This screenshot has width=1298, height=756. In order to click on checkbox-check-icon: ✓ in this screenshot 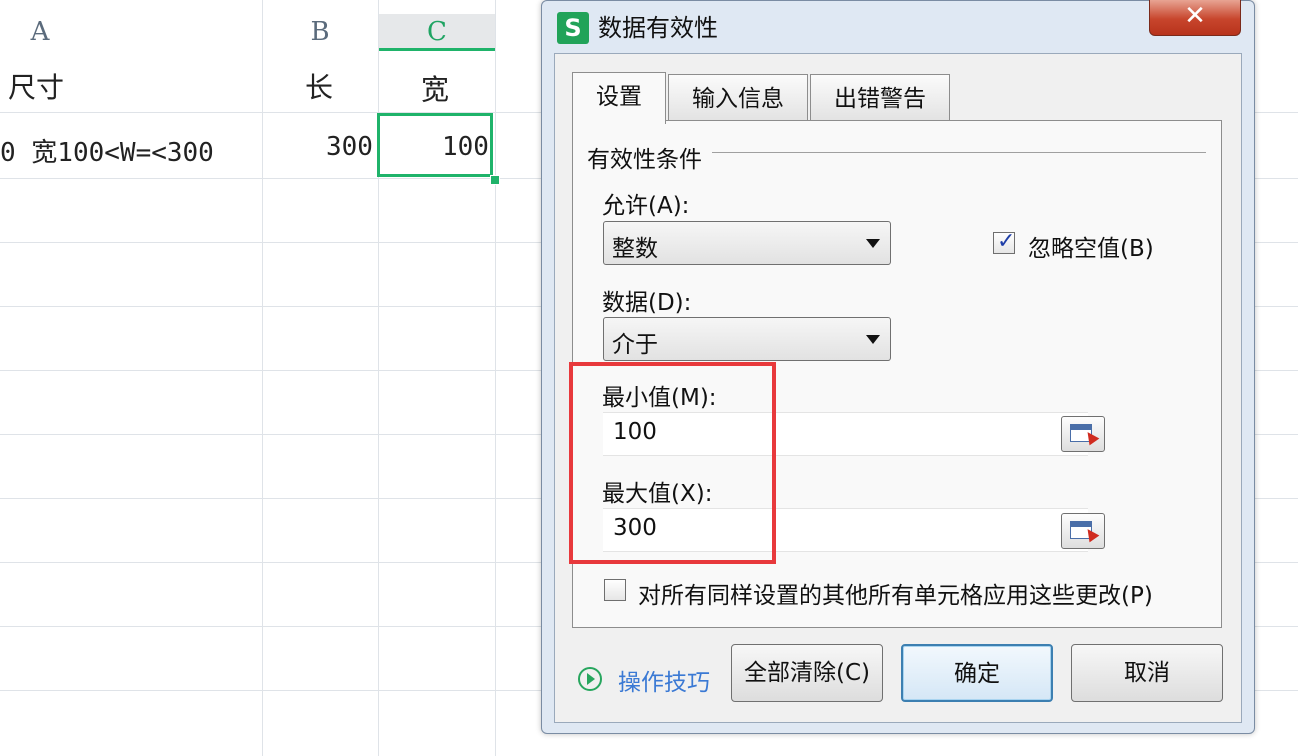, I will do `click(1006, 241)`.